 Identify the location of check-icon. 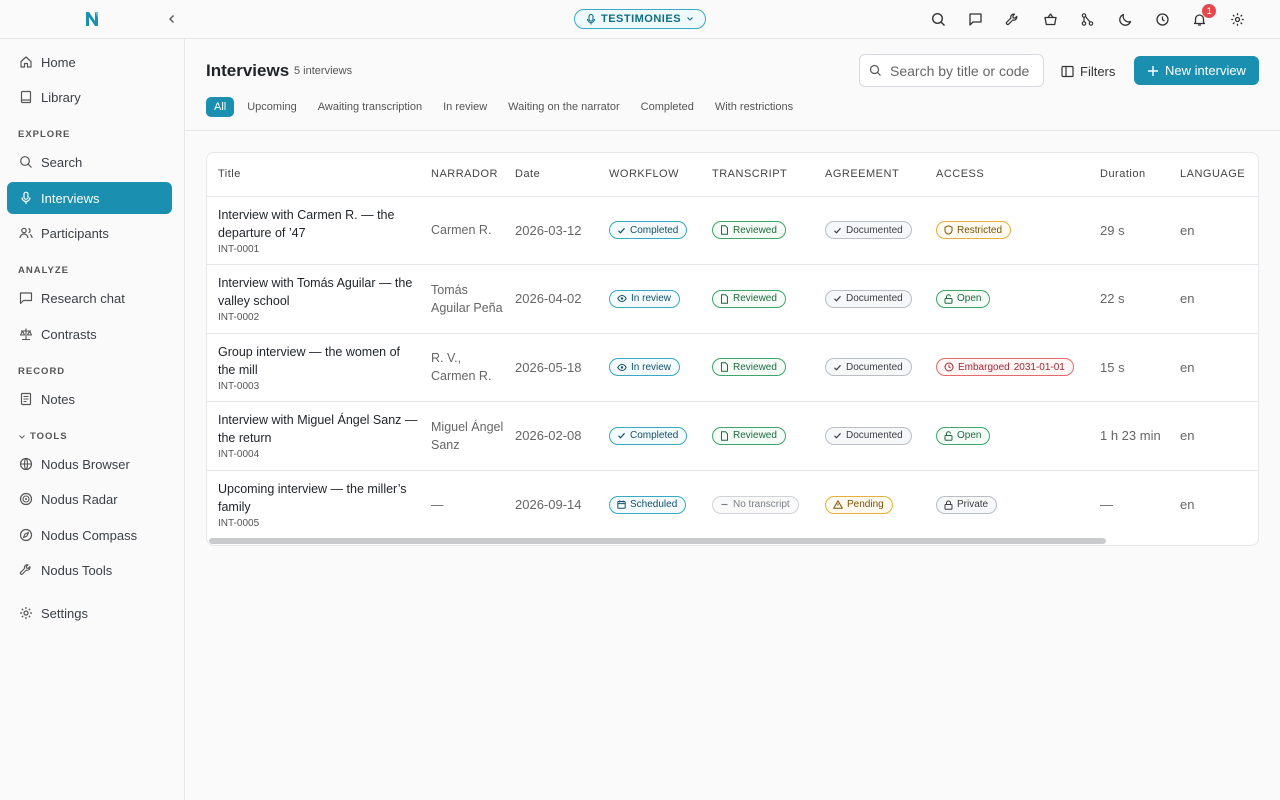
(837, 435).